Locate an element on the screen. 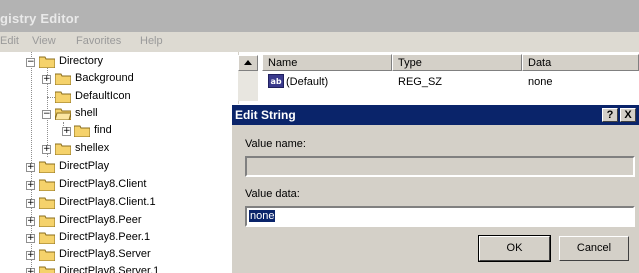 This screenshot has width=639, height=273. tree-item-directplay: + DirectPlay is located at coordinates (119, 167).